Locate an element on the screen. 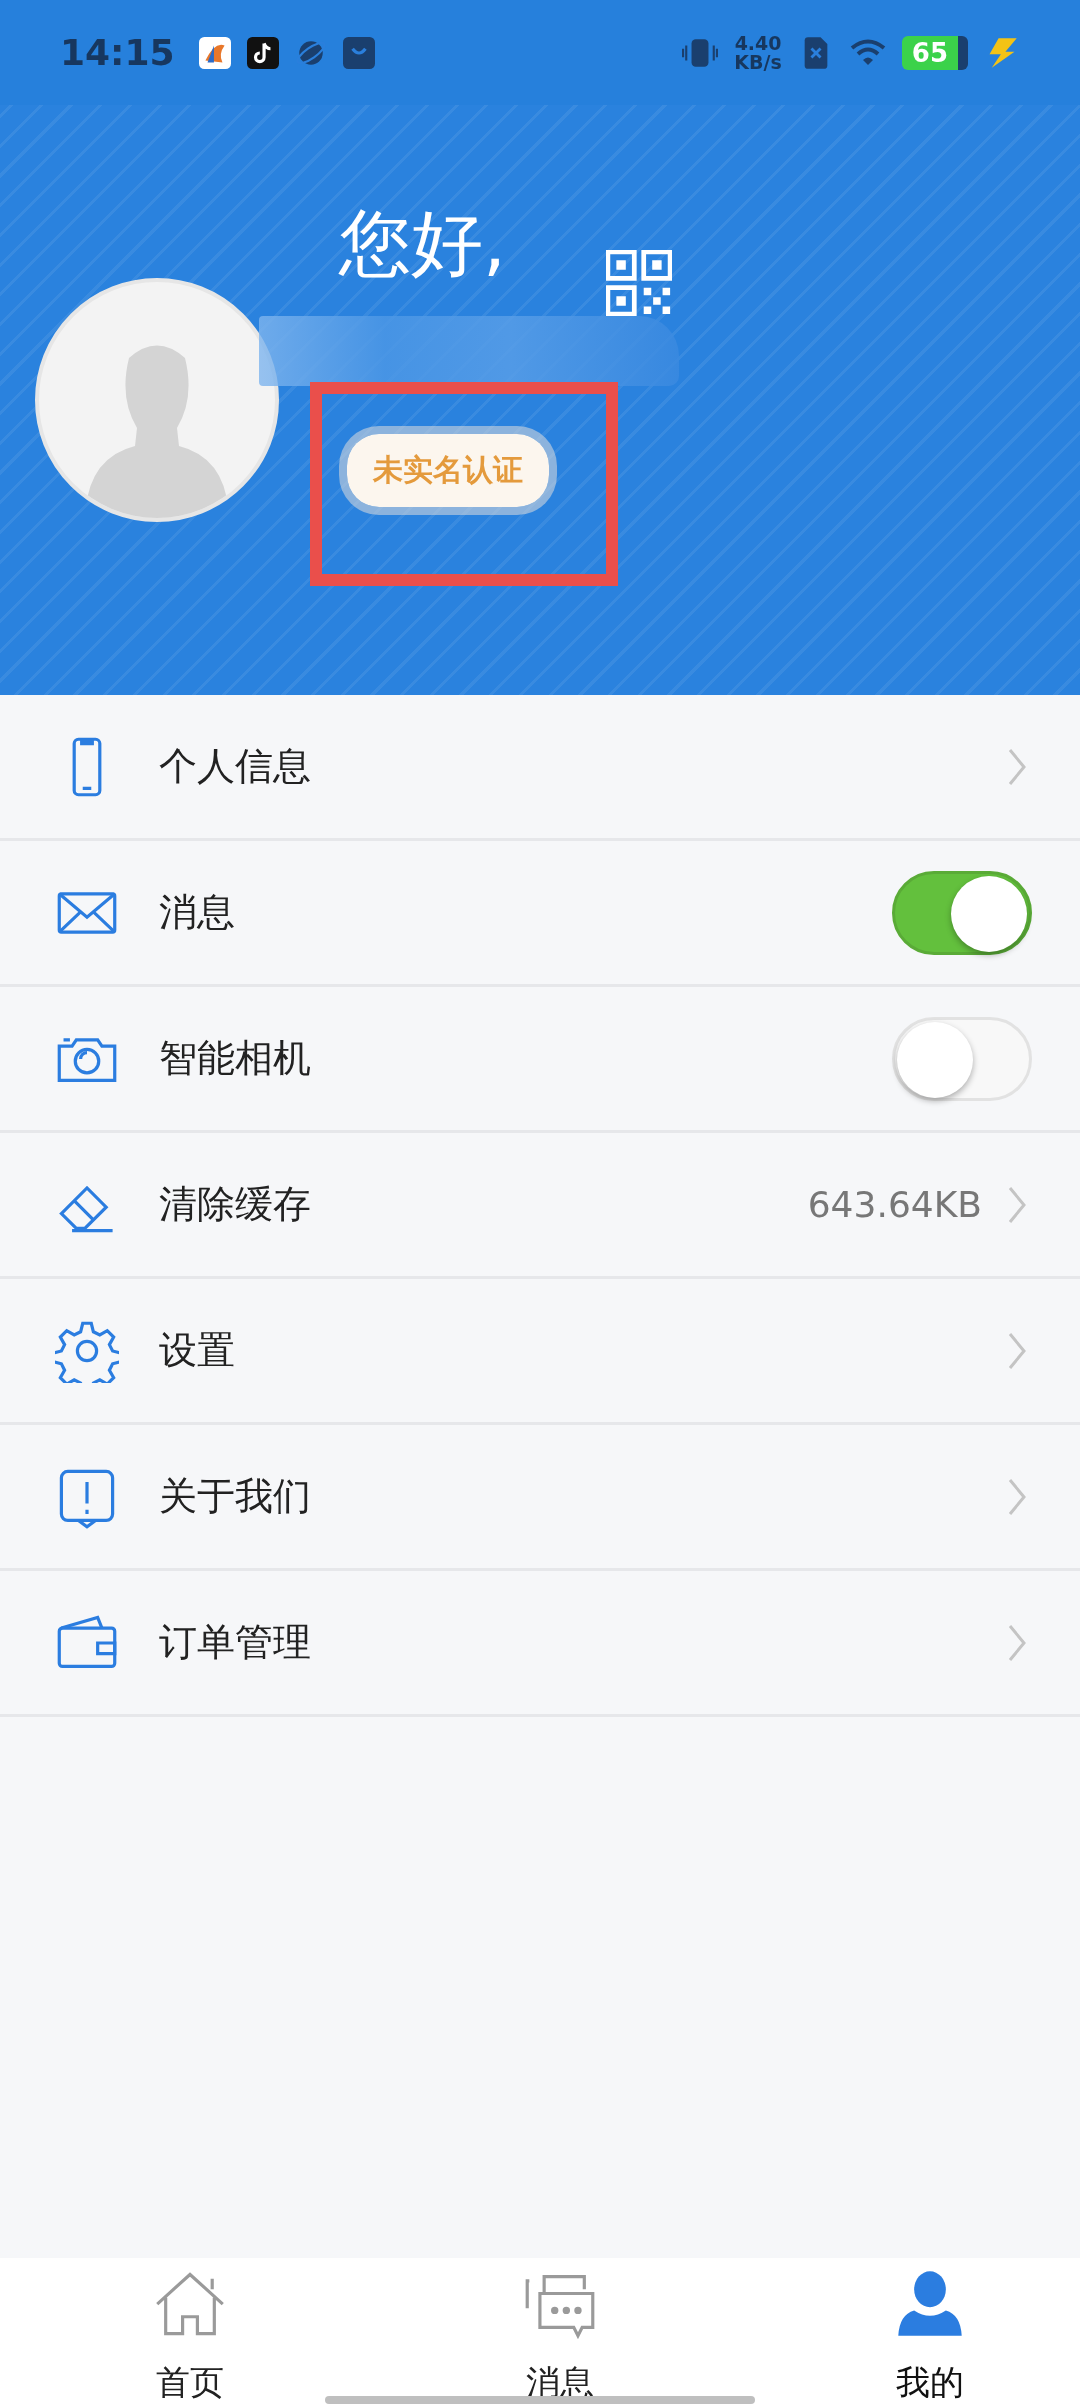  nav-tab: 我的 is located at coordinates (930, 2333).